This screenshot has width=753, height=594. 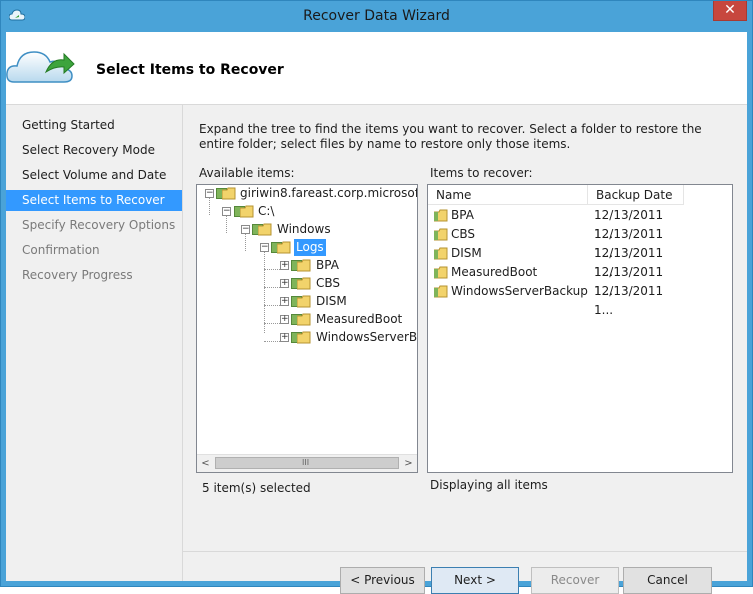 What do you see at coordinates (466, 253) in the screenshot?
I see `list-item-name: DISM` at bounding box center [466, 253].